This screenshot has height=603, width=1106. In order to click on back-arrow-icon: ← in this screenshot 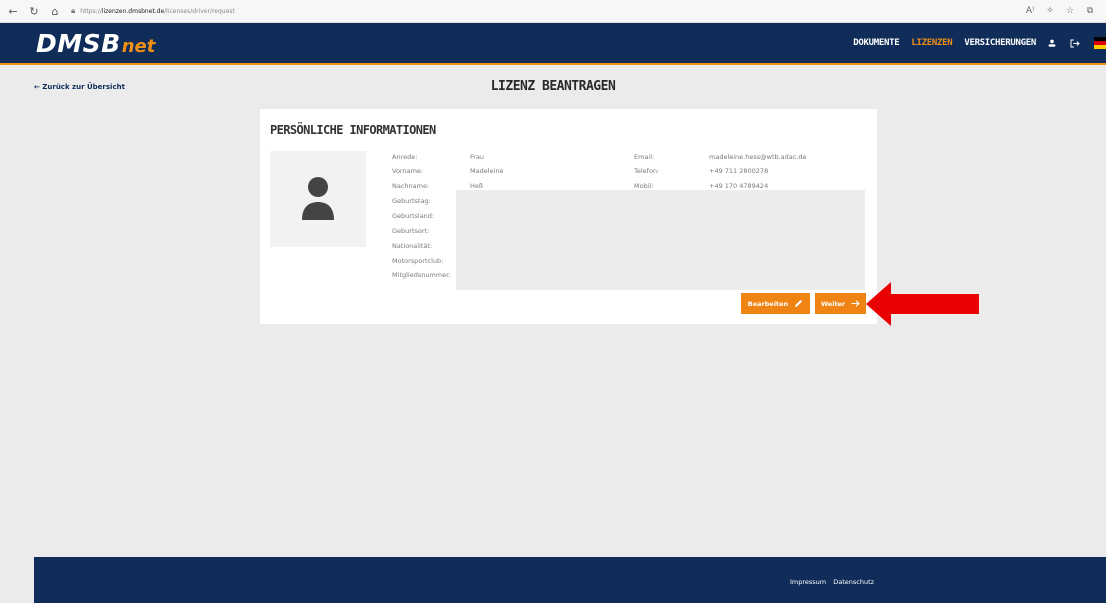, I will do `click(13, 11)`.